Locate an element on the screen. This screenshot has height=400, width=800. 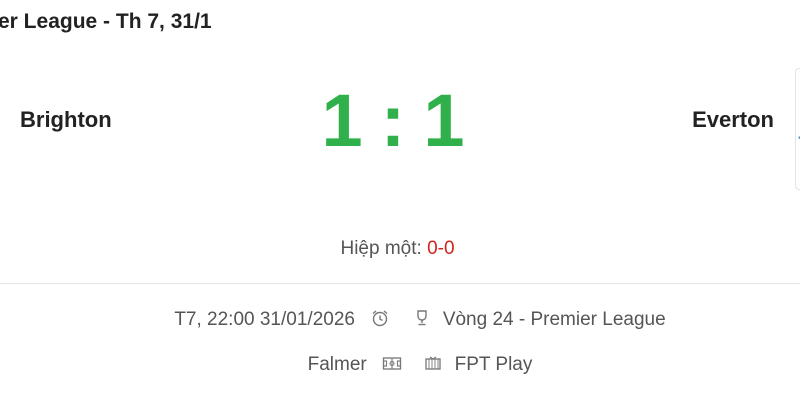
home-score: 1 is located at coordinates (344, 120).